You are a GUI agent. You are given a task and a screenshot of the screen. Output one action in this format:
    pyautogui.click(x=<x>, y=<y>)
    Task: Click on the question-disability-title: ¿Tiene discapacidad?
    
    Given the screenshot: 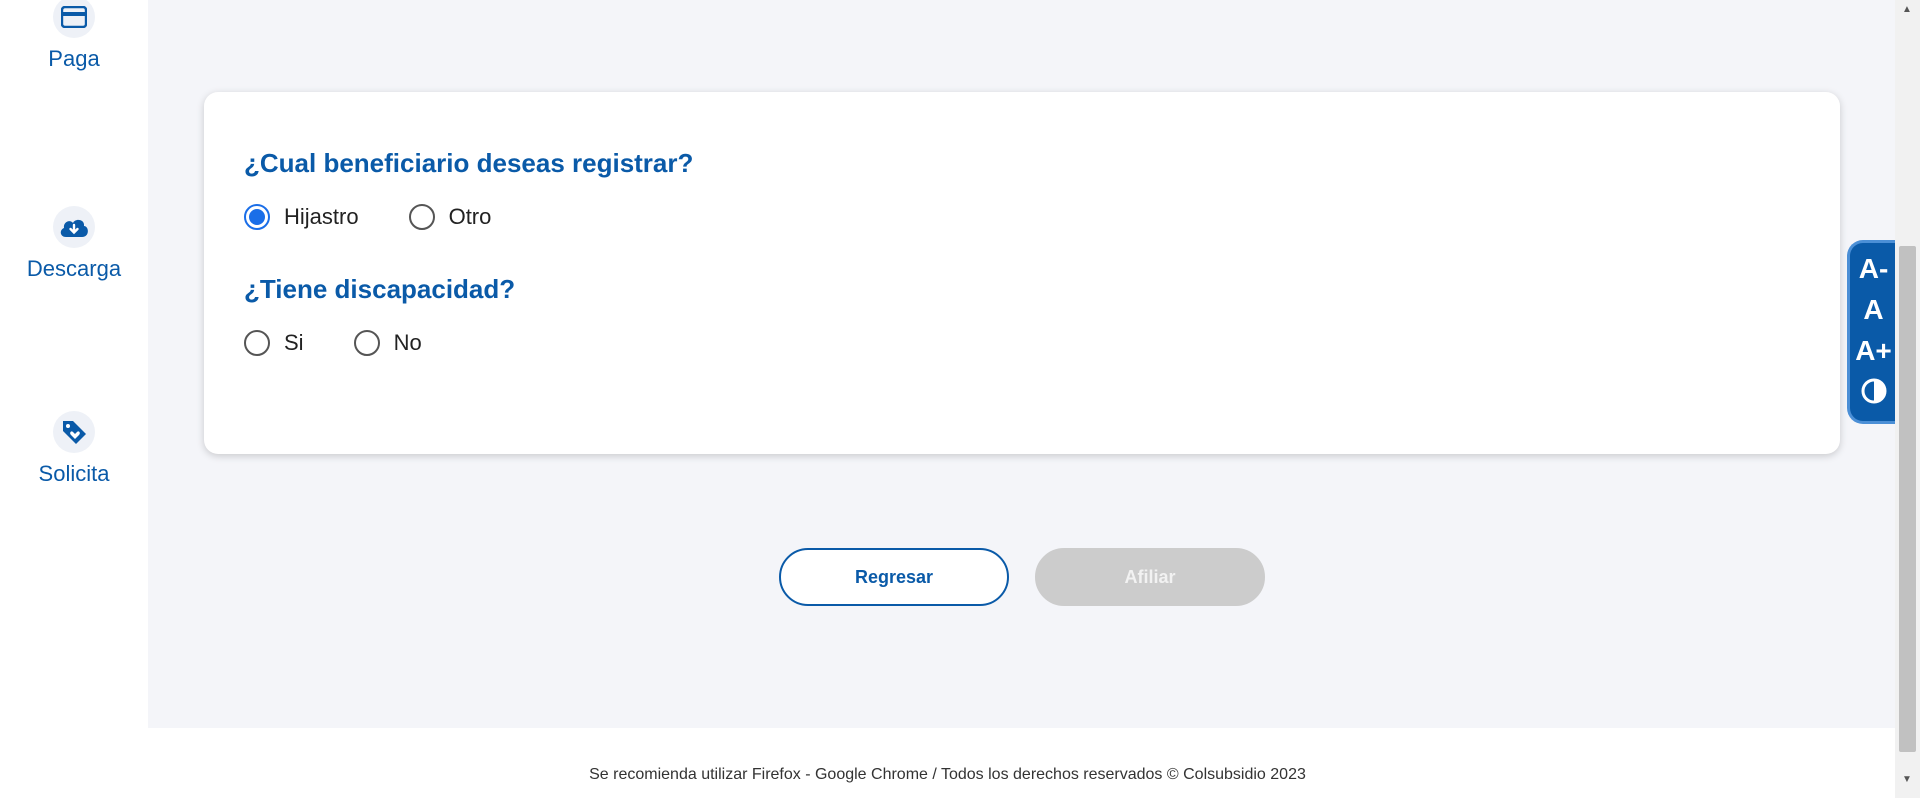 What is the action you would take?
    pyautogui.click(x=380, y=289)
    